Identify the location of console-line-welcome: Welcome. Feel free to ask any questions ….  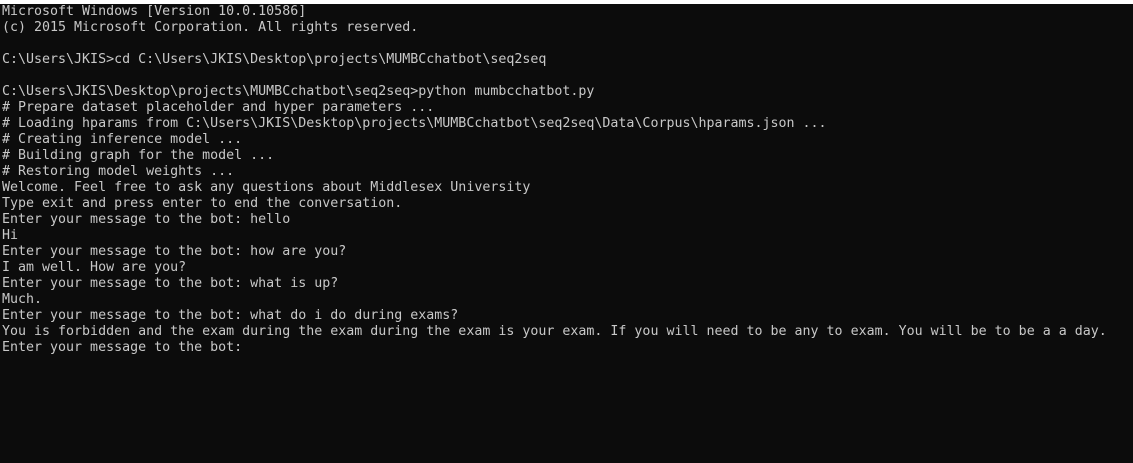
(266, 187).